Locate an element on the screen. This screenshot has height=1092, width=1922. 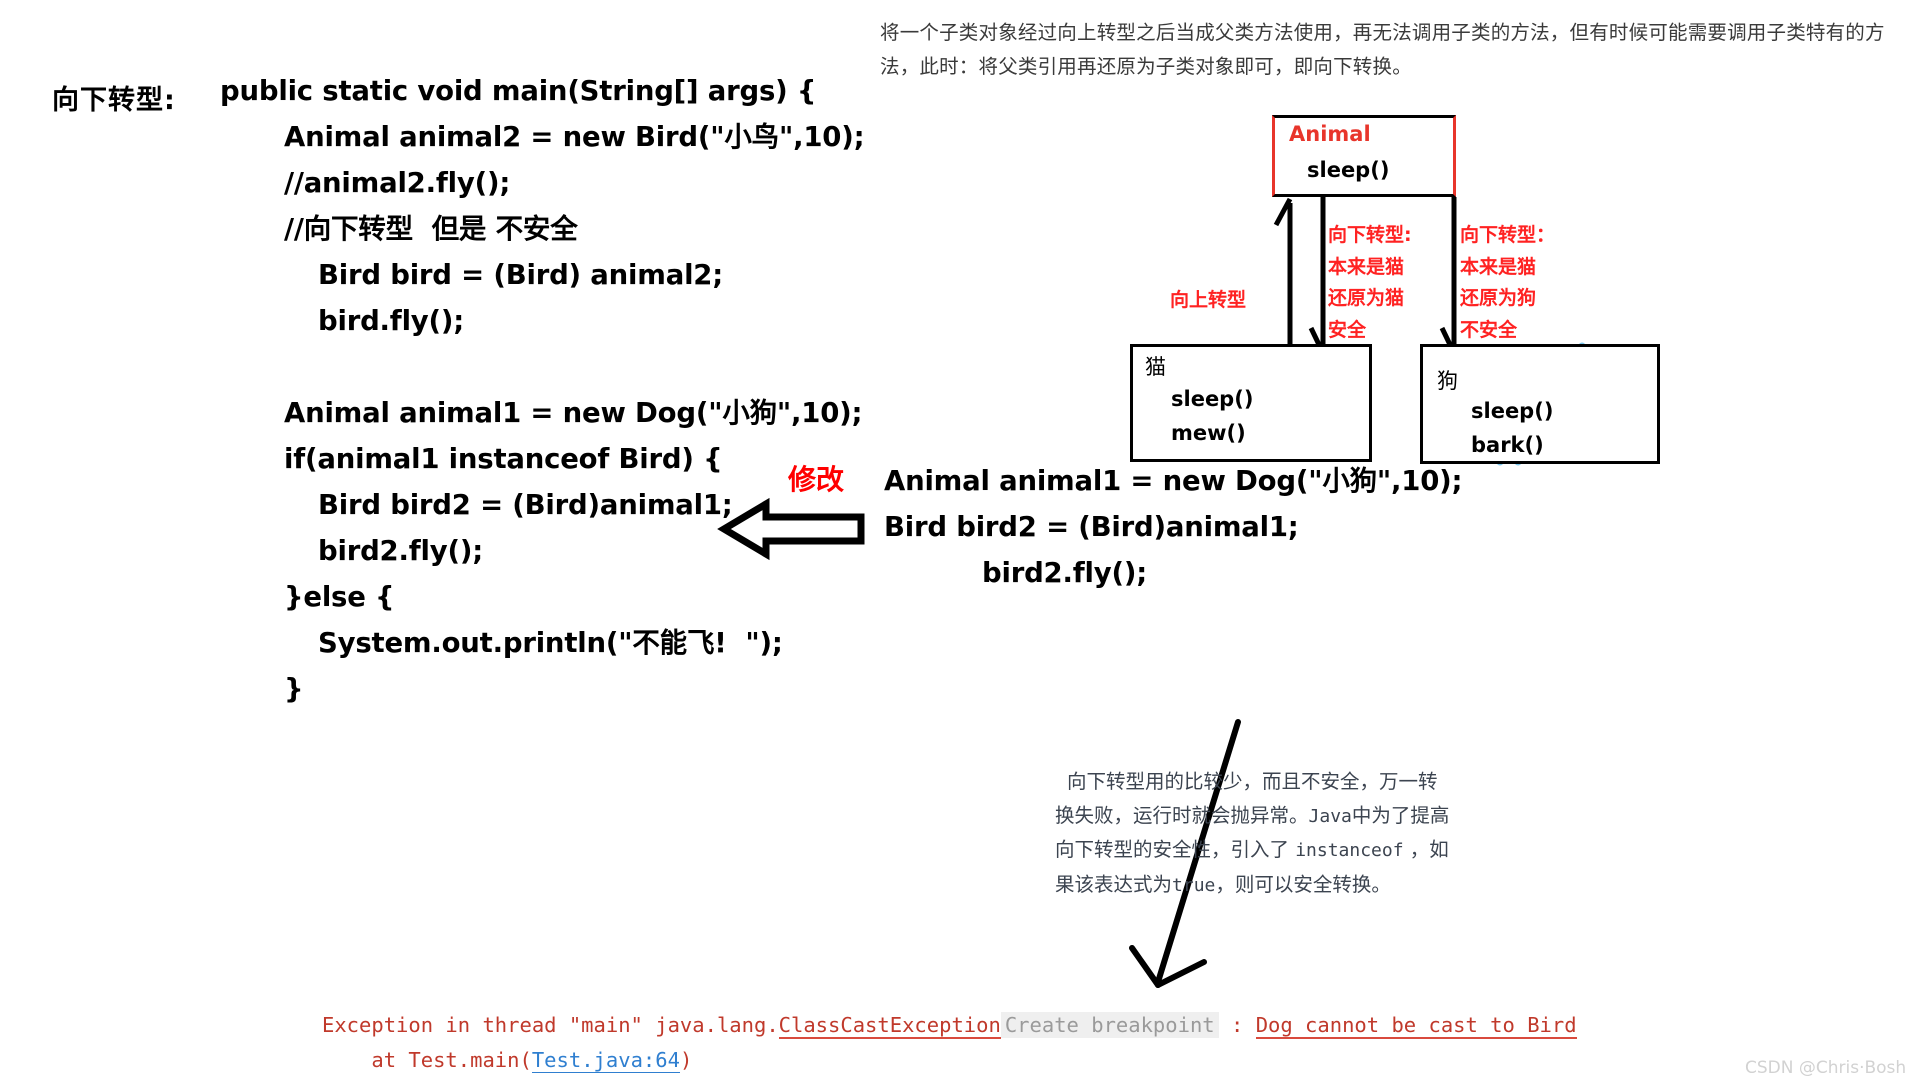
stacktrace-suffix: ) is located at coordinates (686, 1060).